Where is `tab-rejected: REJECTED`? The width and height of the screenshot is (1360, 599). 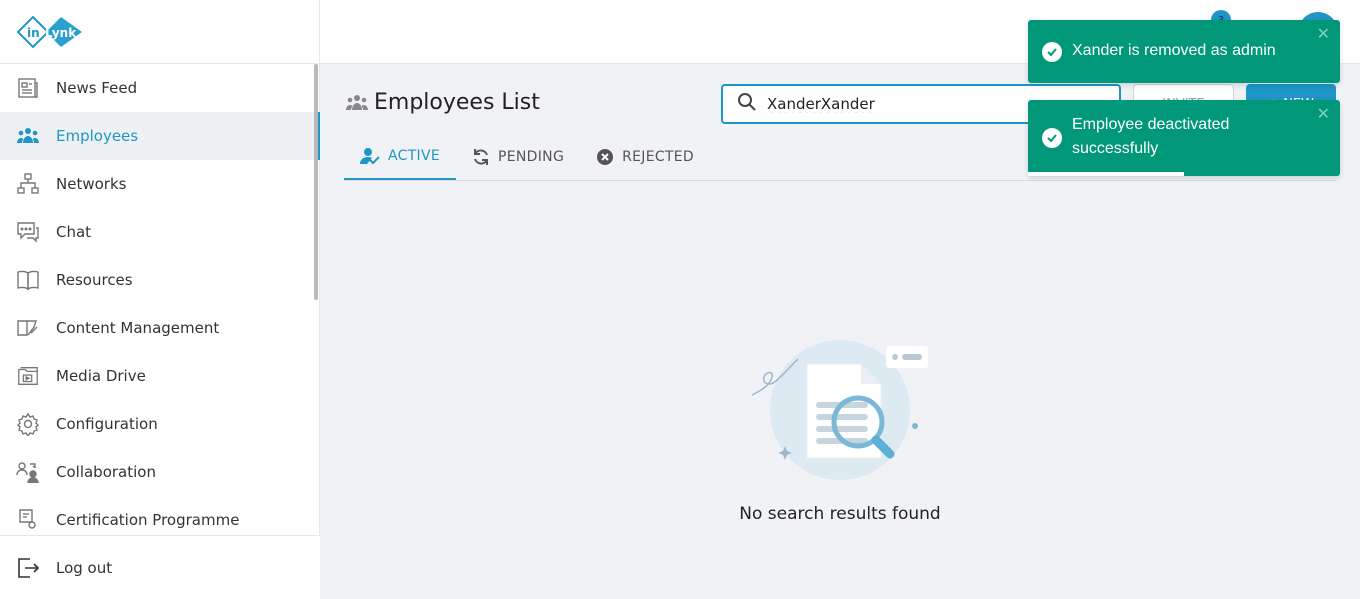 tab-rejected: REJECTED is located at coordinates (645, 157).